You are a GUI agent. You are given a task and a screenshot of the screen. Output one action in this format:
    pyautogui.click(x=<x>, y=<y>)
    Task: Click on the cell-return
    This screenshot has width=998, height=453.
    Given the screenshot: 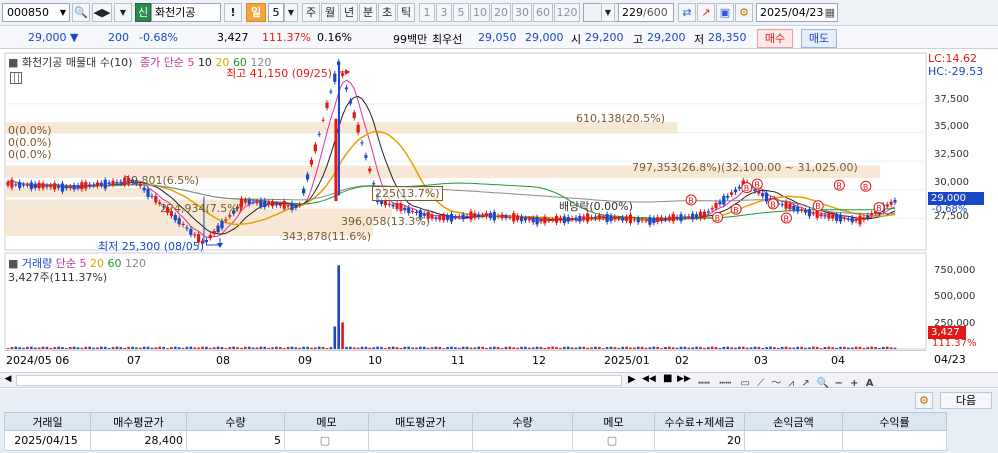 What is the action you would take?
    pyautogui.click(x=894, y=440)
    